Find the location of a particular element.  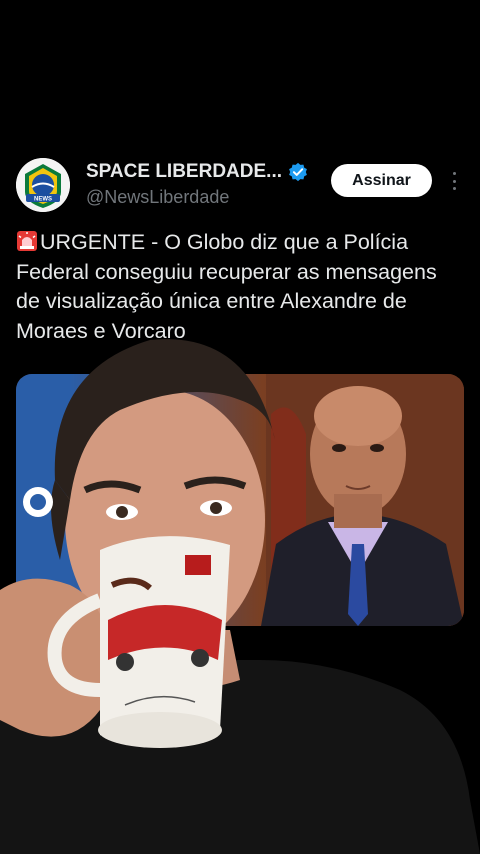

verified-badge-icon is located at coordinates (298, 172).